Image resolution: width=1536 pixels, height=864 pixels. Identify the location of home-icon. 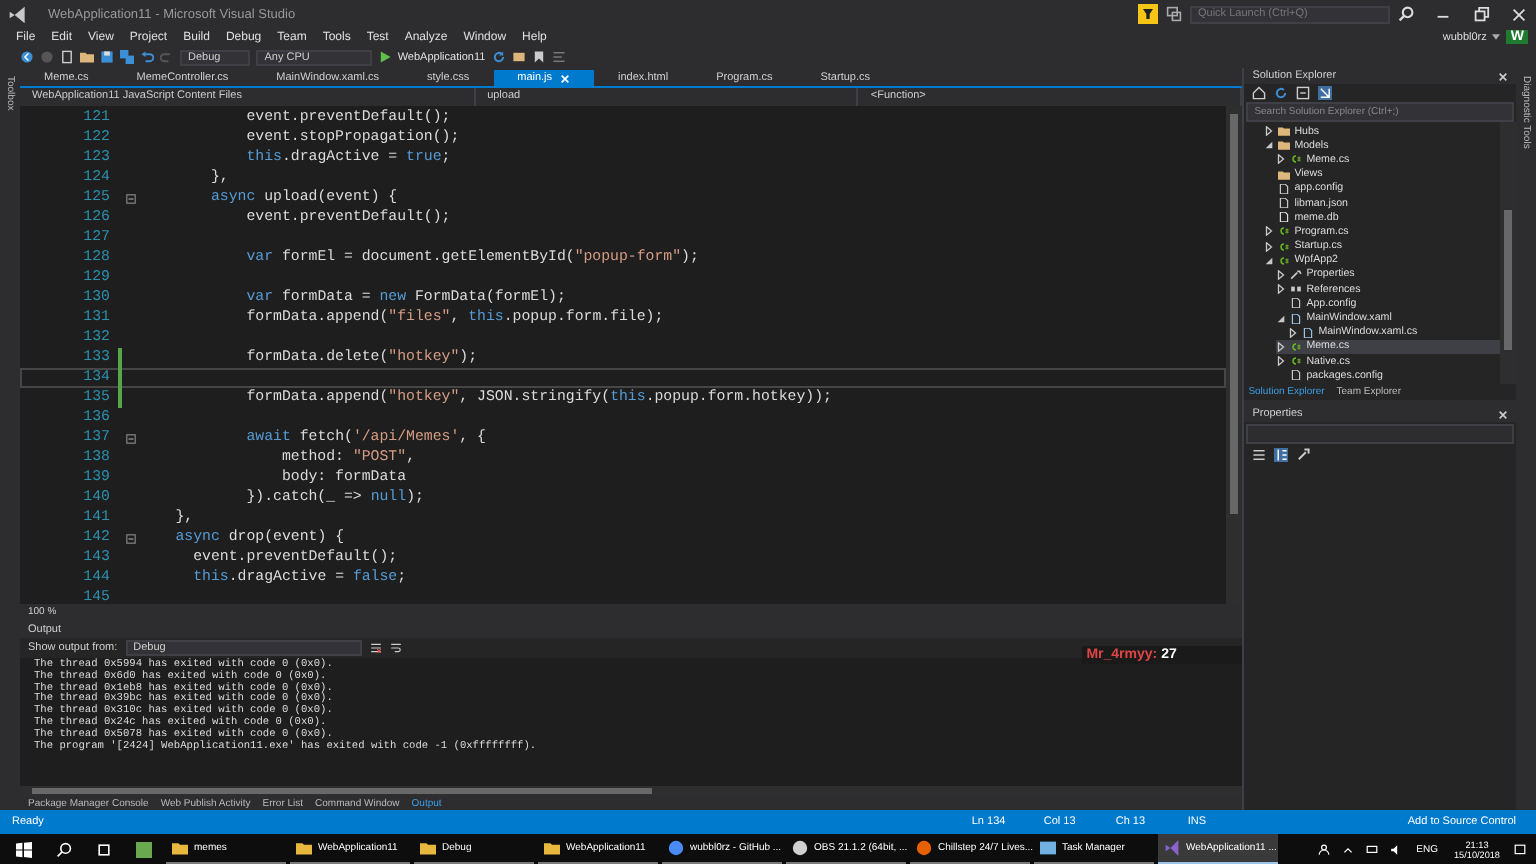
(1259, 93).